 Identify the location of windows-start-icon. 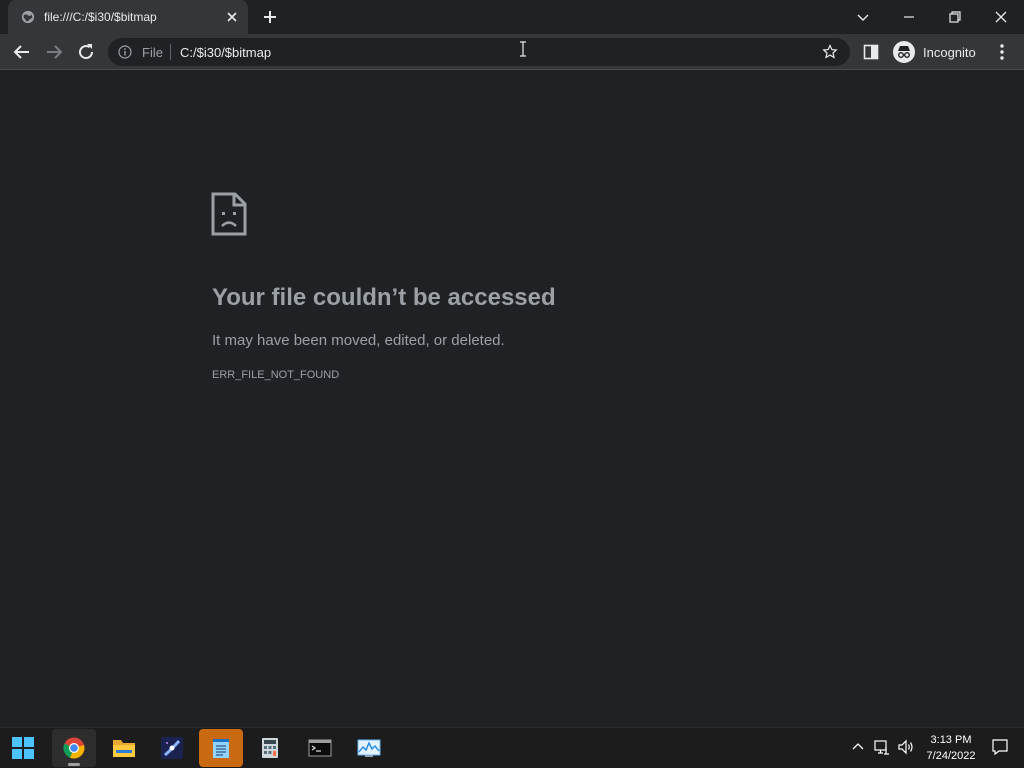
(23, 748).